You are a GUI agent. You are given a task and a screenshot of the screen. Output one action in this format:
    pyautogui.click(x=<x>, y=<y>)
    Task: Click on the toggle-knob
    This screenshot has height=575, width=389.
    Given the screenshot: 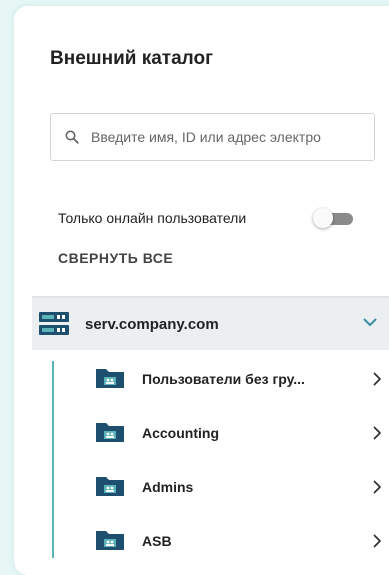 What is the action you would take?
    pyautogui.click(x=323, y=218)
    